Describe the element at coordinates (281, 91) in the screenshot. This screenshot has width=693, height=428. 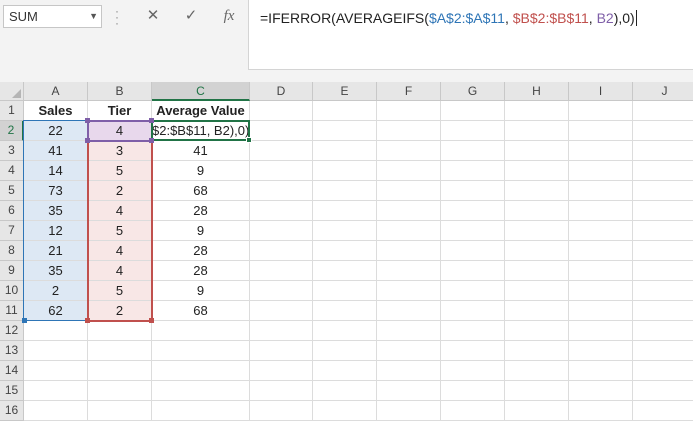
I see `column-header-d: D` at that location.